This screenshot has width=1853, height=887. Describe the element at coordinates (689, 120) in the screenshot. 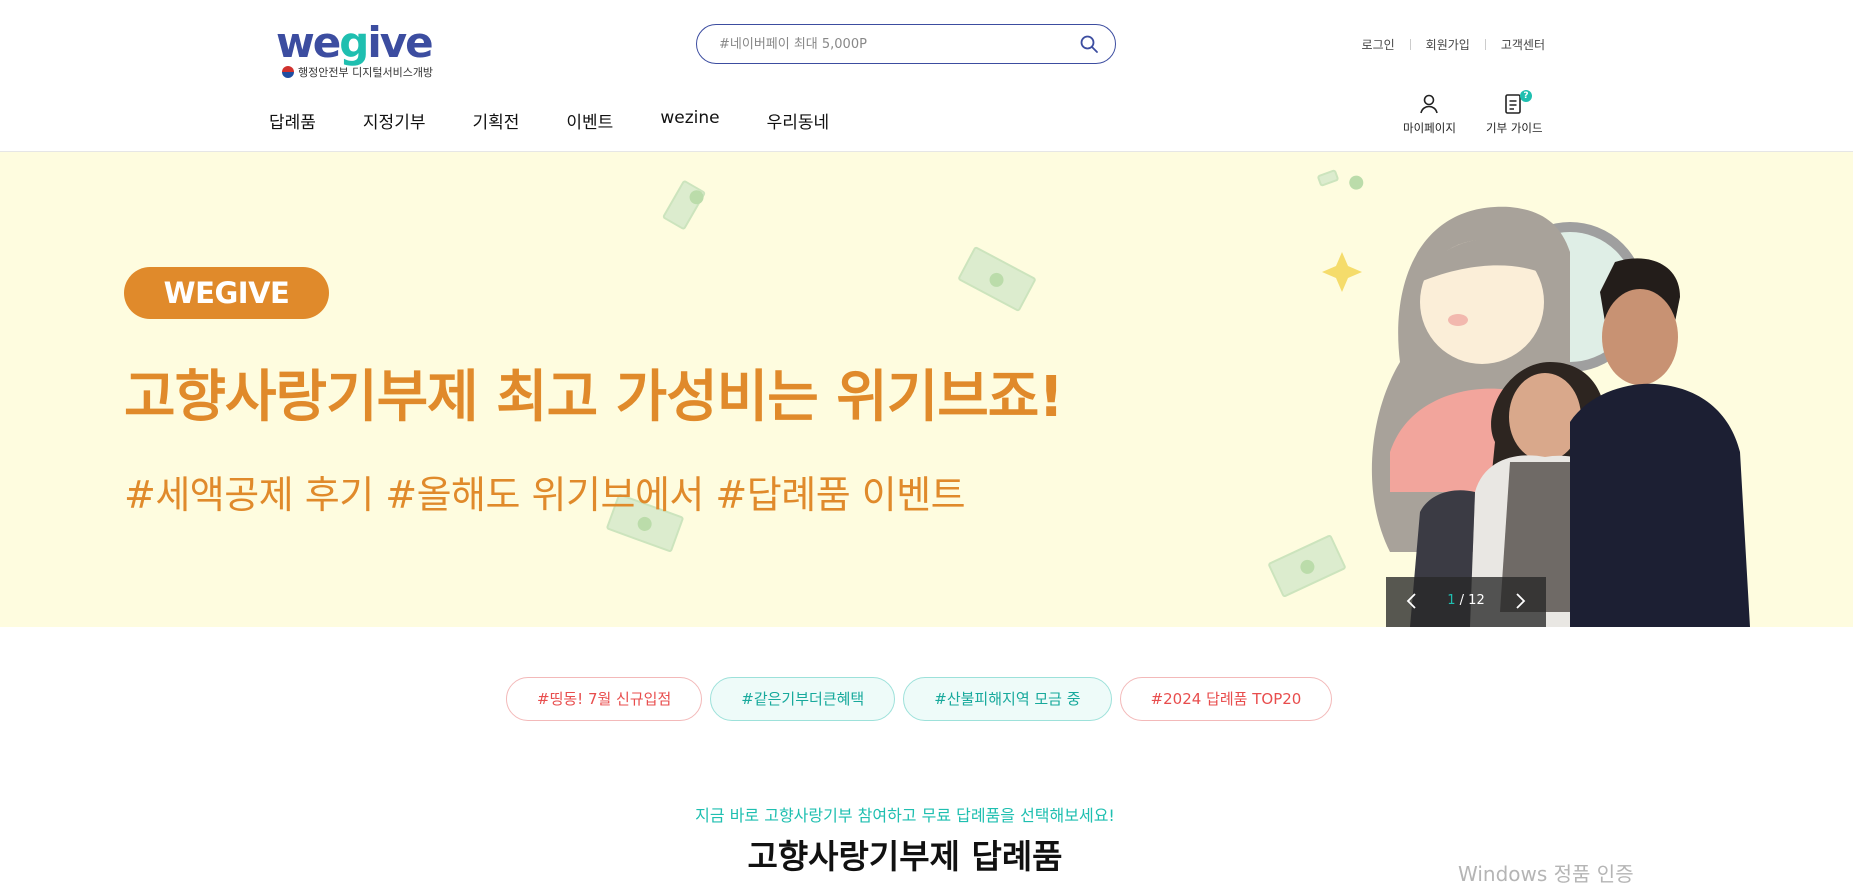

I see `nav-wezine: wezine` at that location.